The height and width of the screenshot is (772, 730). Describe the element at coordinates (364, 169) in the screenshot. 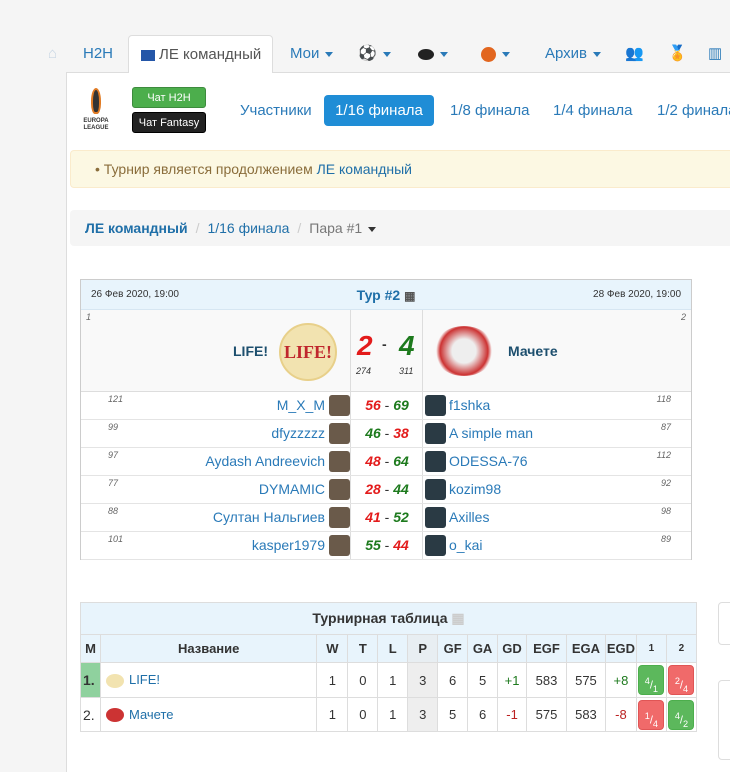

I see `alert-link: ЛЕ командный` at that location.